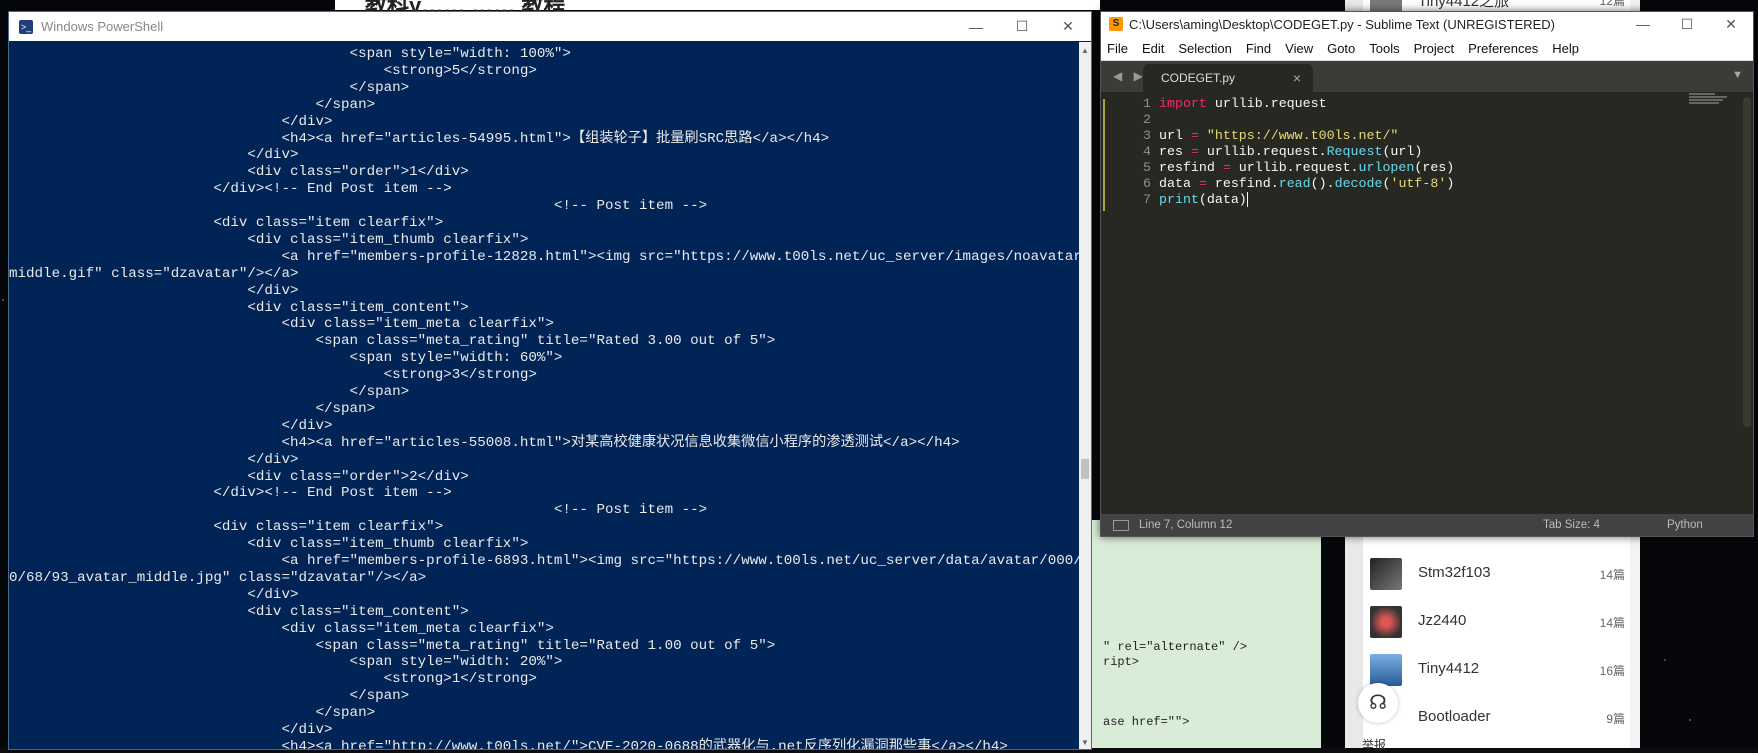 The image size is (1758, 753). Describe the element at coordinates (269, 239) in the screenshot. I see `console-line: <div class="item_thumb clearfix">` at that location.